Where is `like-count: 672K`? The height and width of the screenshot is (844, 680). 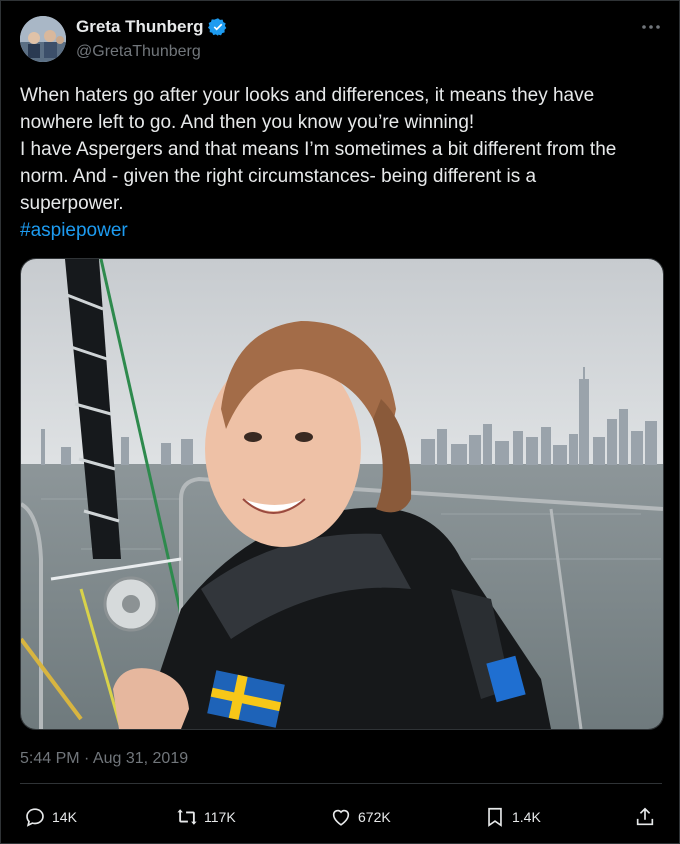 like-count: 672K is located at coordinates (374, 817).